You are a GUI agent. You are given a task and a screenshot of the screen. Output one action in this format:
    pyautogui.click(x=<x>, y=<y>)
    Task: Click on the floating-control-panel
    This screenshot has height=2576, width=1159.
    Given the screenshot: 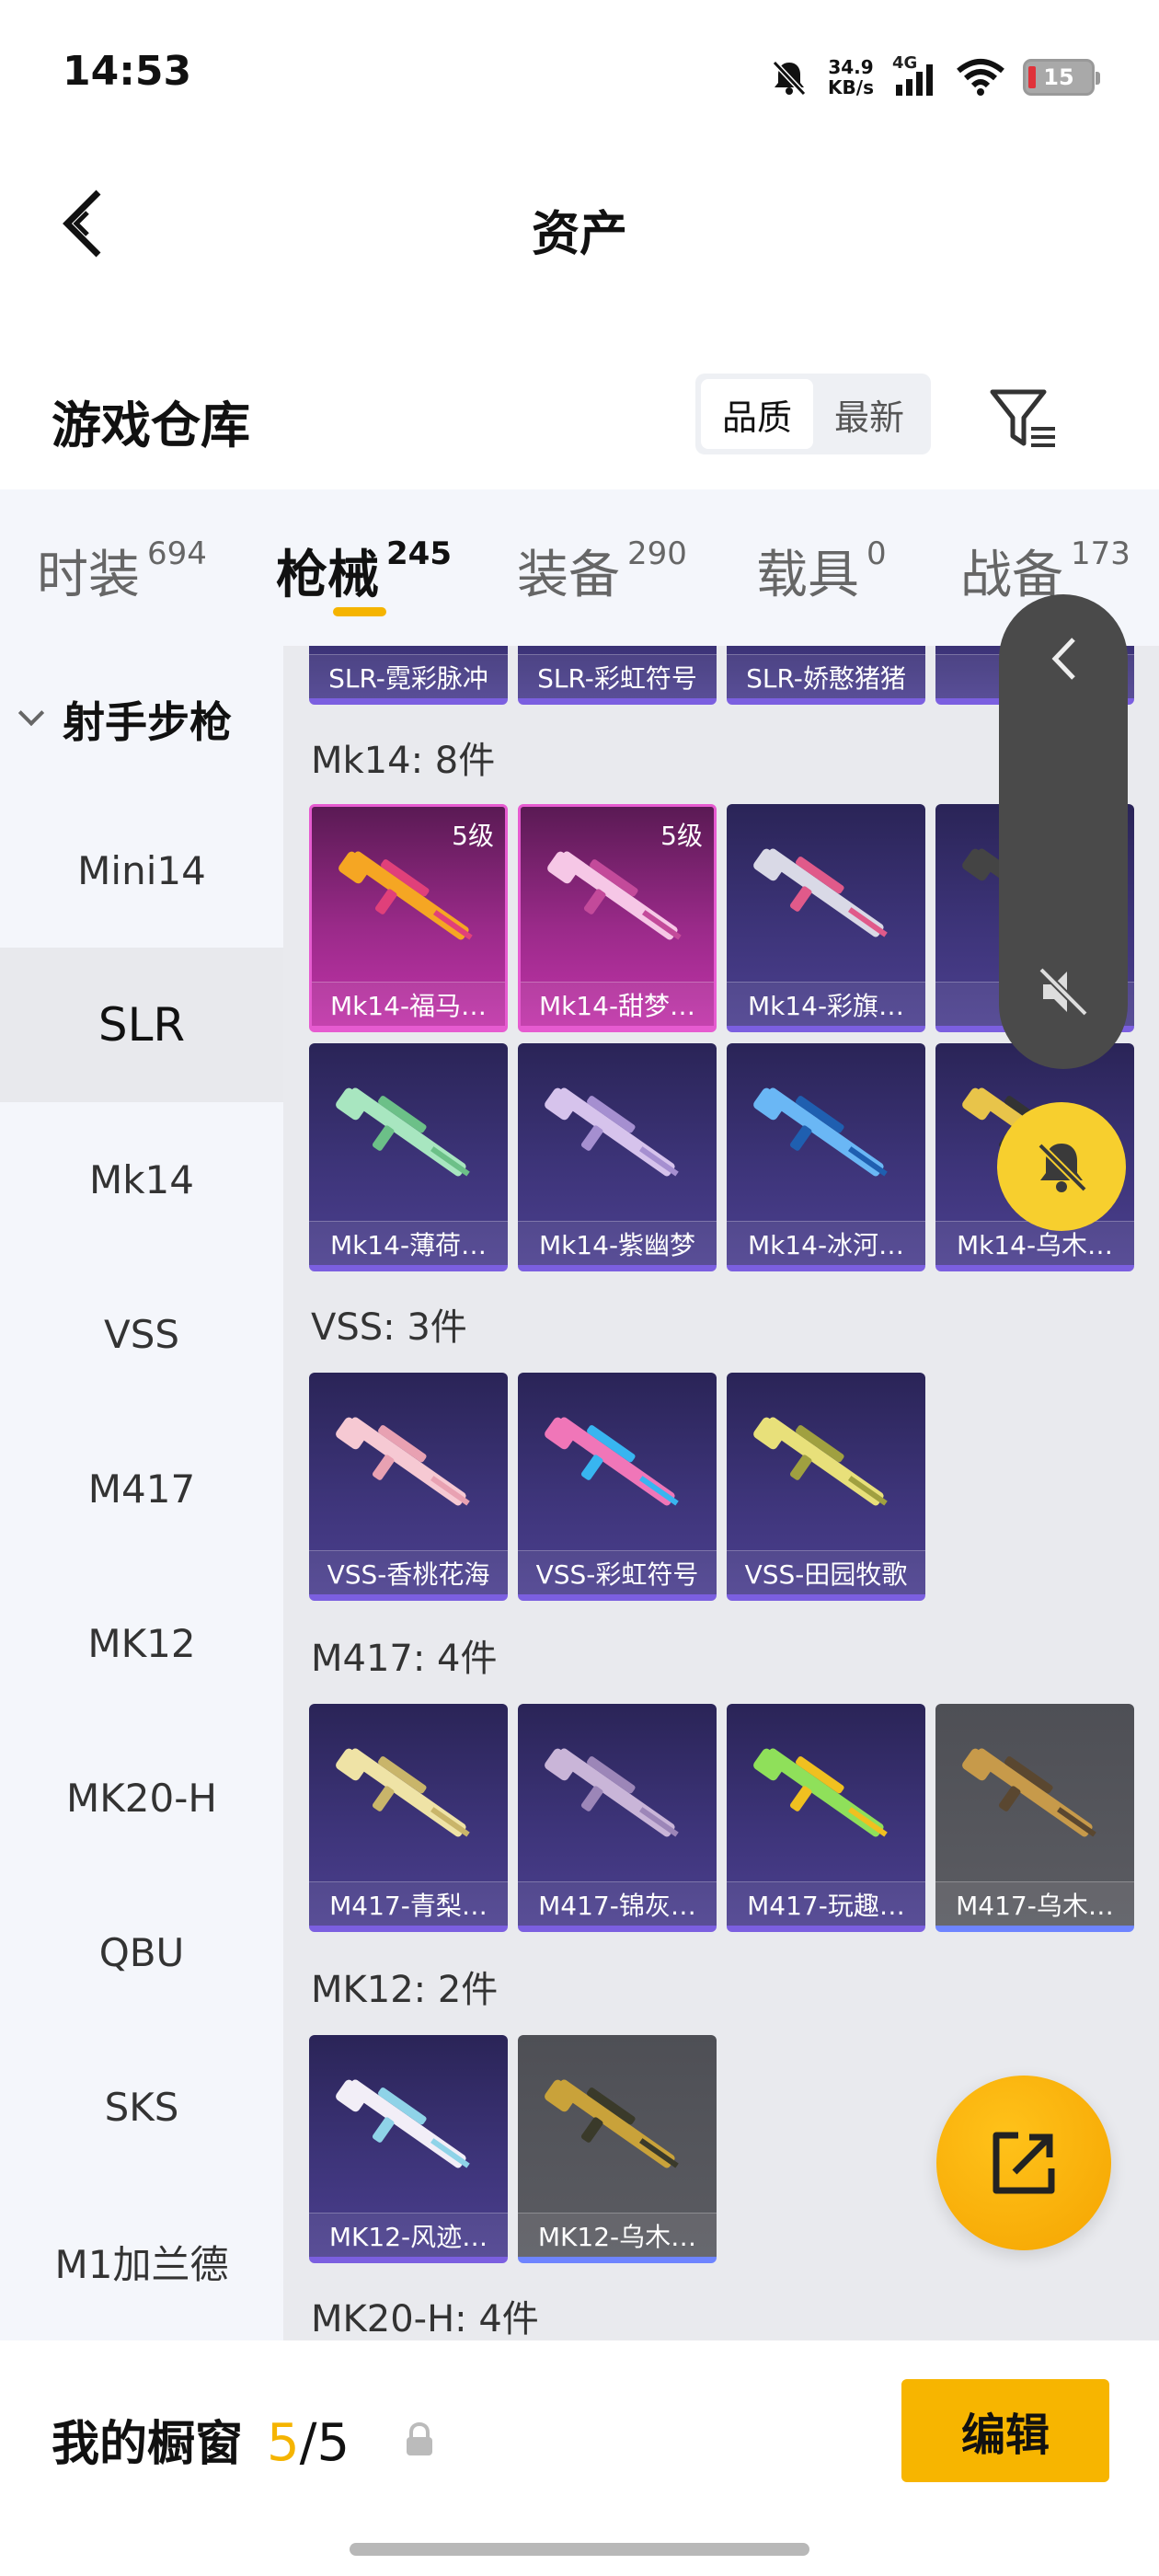 What is the action you would take?
    pyautogui.click(x=1063, y=831)
    